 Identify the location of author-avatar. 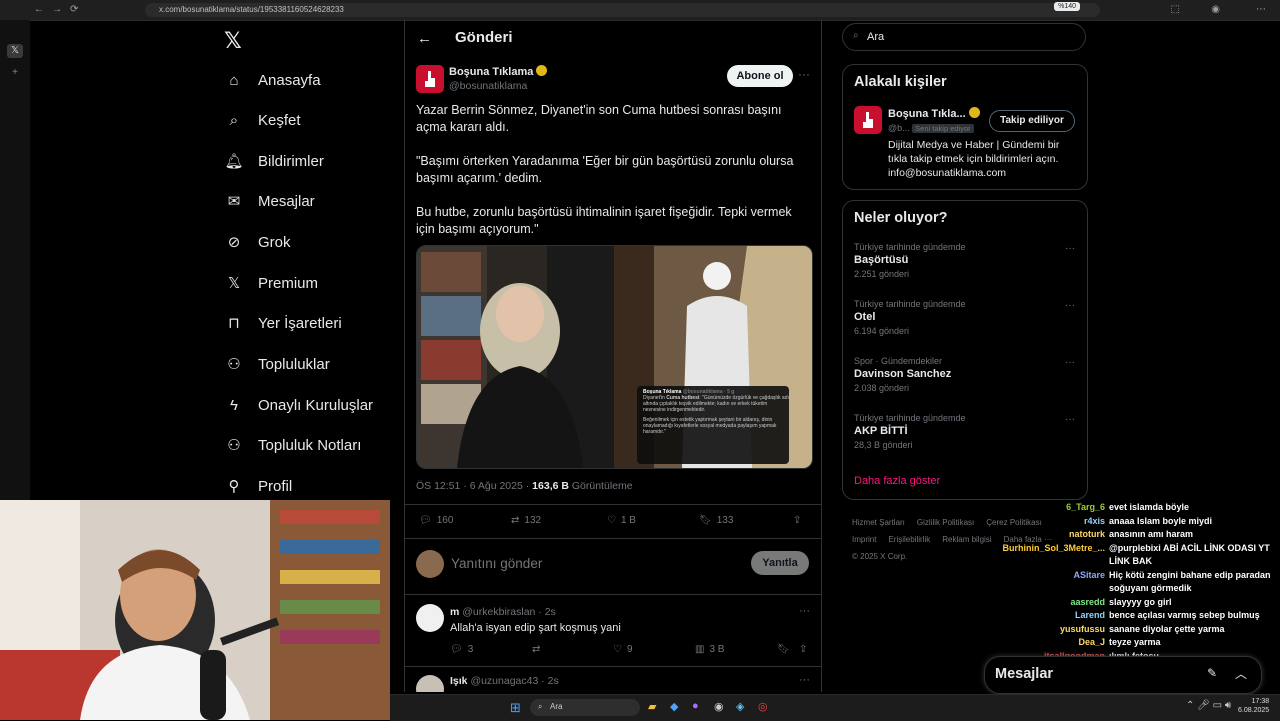
(430, 79).